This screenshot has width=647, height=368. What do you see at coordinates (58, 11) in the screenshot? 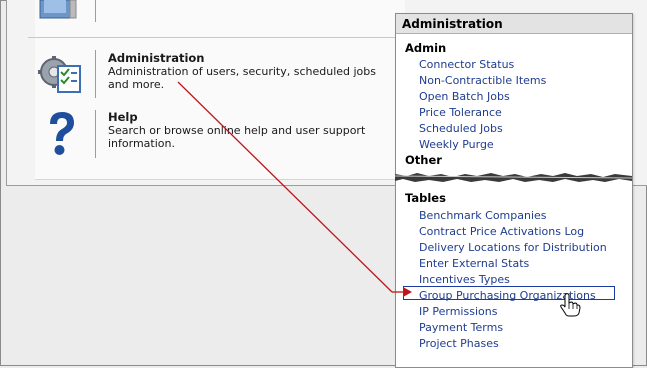
I see `cropped-app-icon` at bounding box center [58, 11].